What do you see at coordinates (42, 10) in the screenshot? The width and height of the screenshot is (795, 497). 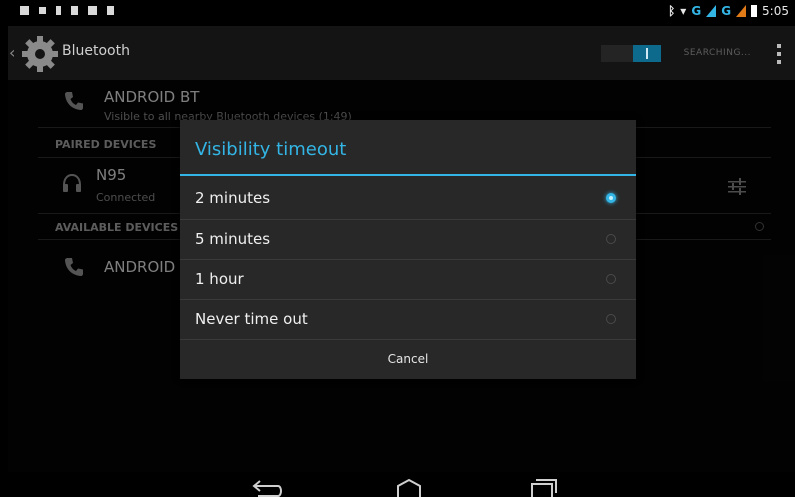 I see `wifi-notification-icon` at bounding box center [42, 10].